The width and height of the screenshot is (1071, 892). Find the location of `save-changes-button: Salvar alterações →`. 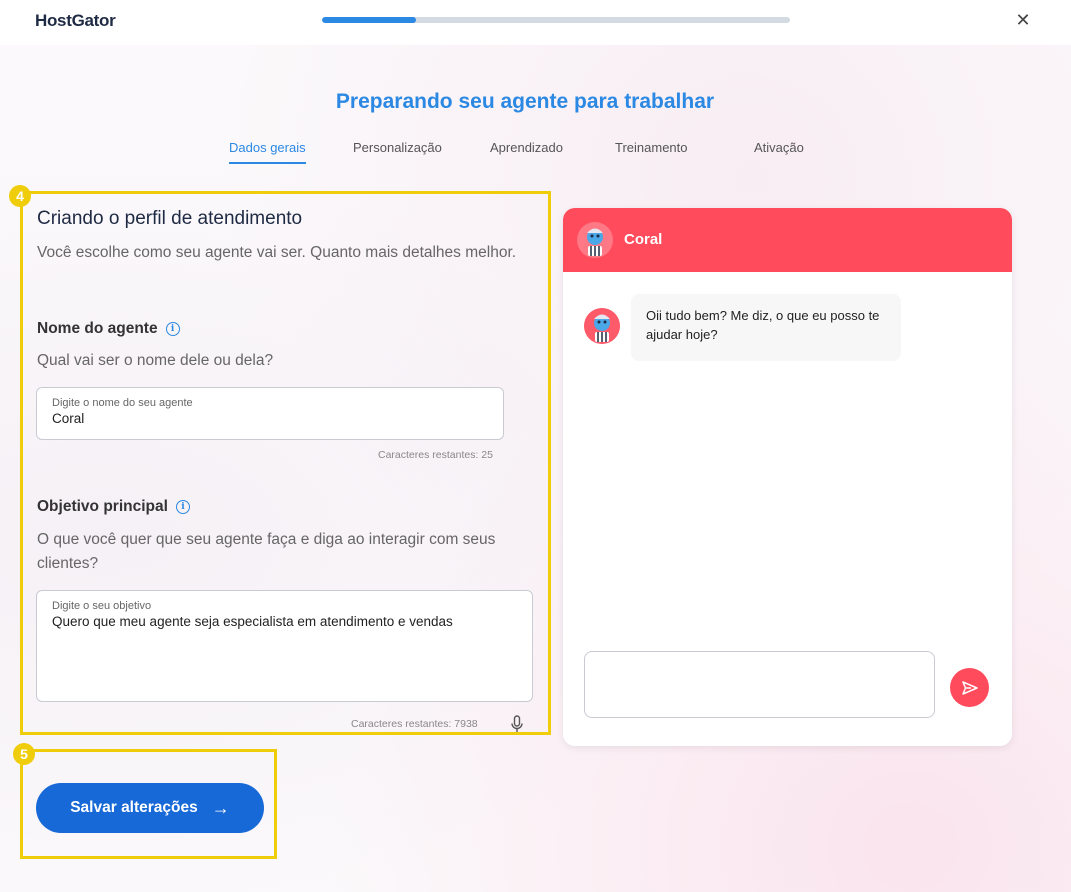

save-changes-button: Salvar alterações → is located at coordinates (150, 808).